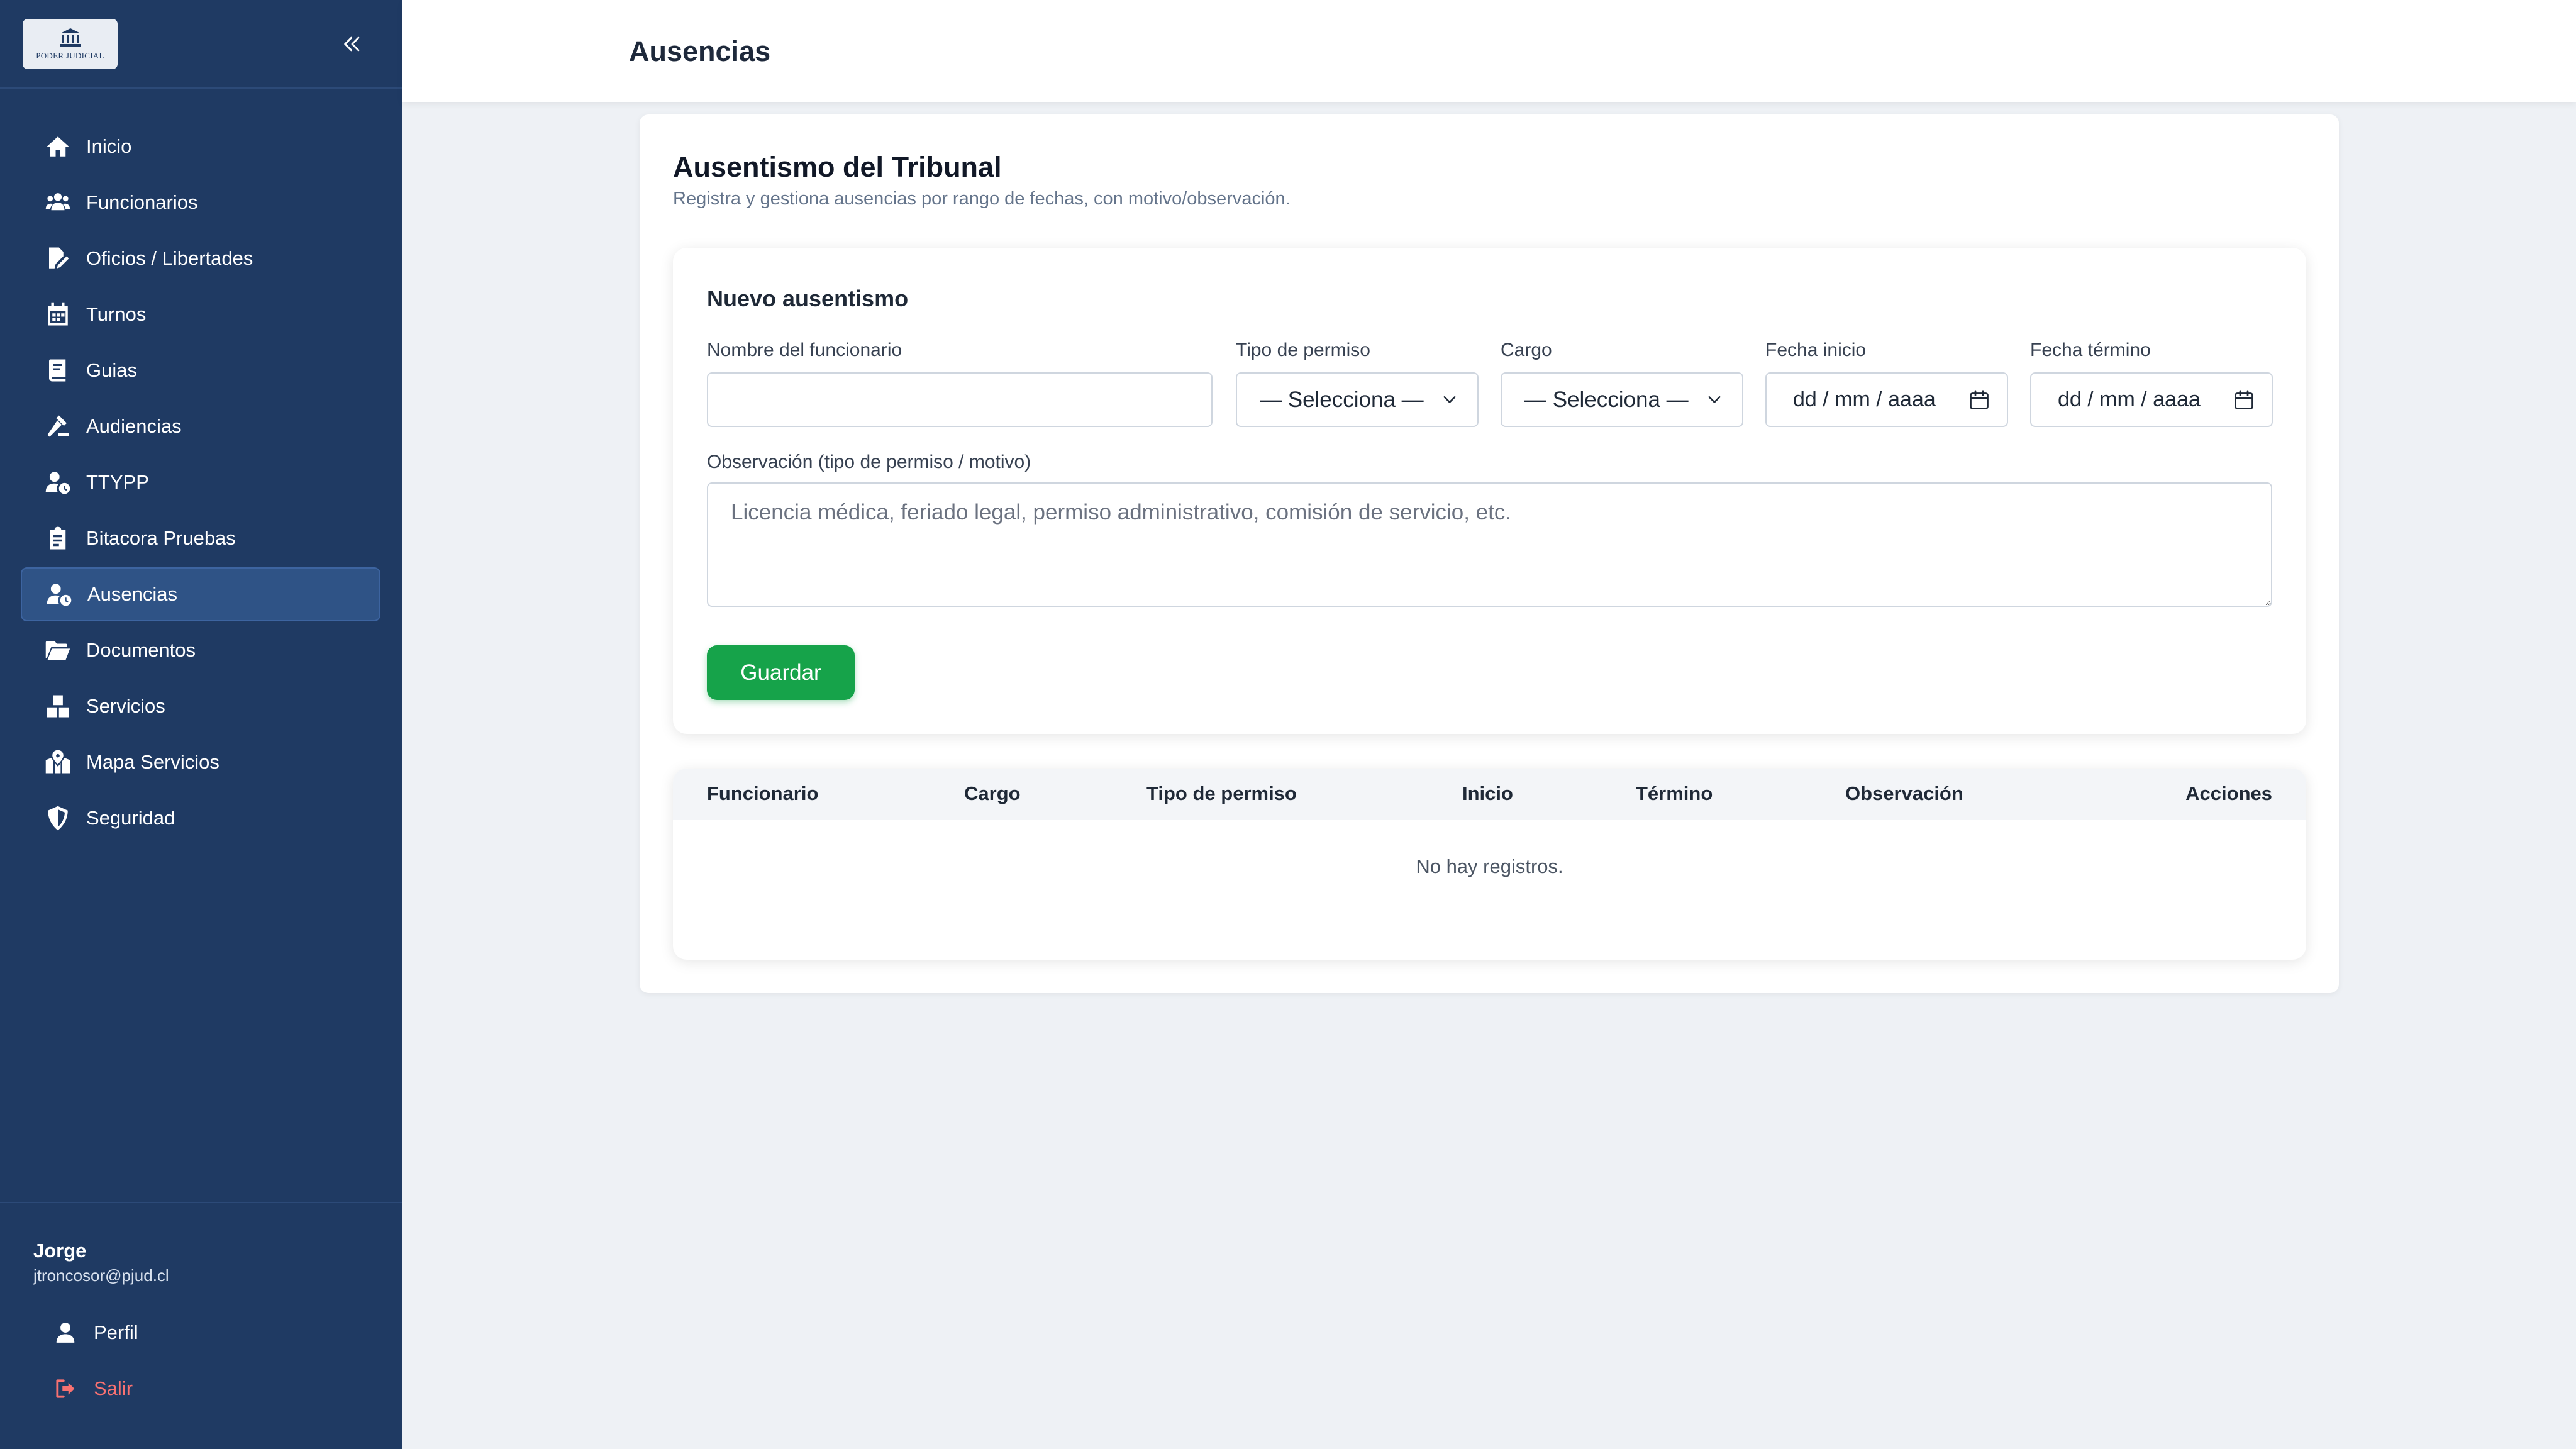  I want to click on section-title: Ausentismo del Tribunal, so click(837, 167).